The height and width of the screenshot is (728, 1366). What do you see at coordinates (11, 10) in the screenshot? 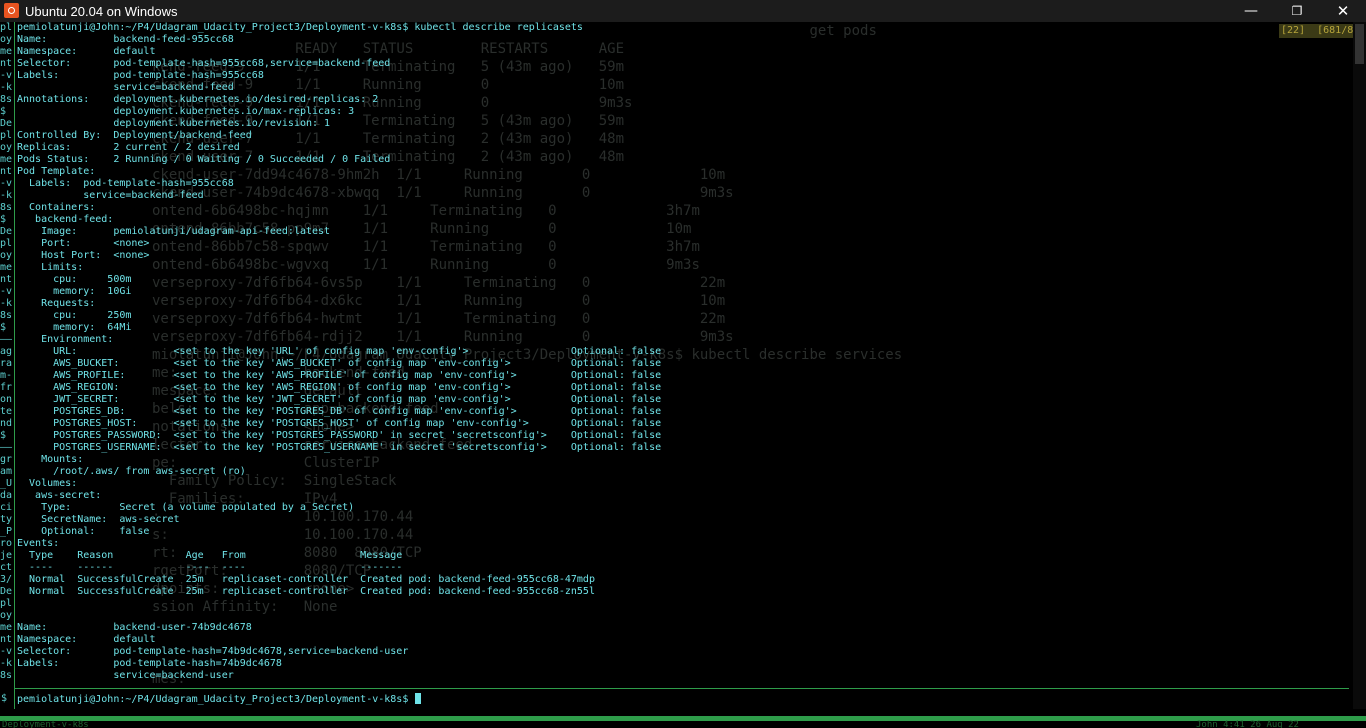
I see `ubuntu-logo-icon` at bounding box center [11, 10].